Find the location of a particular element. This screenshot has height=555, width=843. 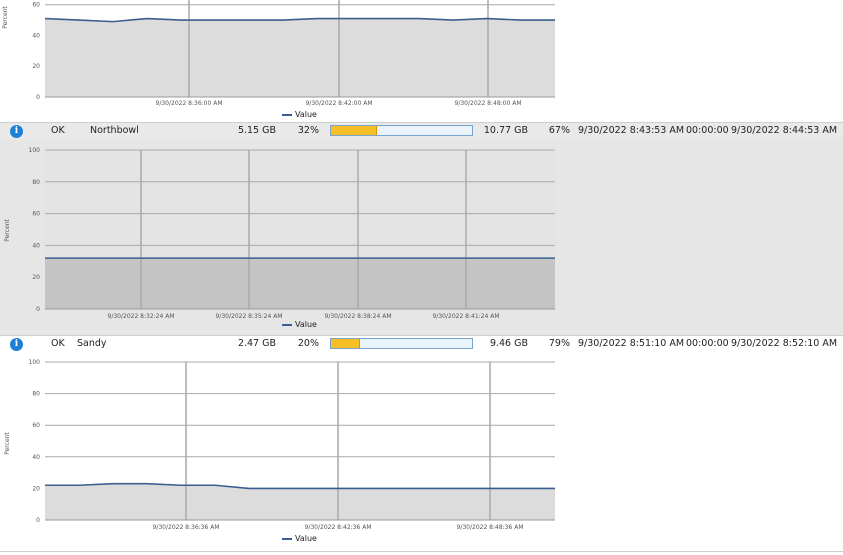

x-tick-label: 9/30/2022 8:42:00 AM is located at coordinates (339, 103).